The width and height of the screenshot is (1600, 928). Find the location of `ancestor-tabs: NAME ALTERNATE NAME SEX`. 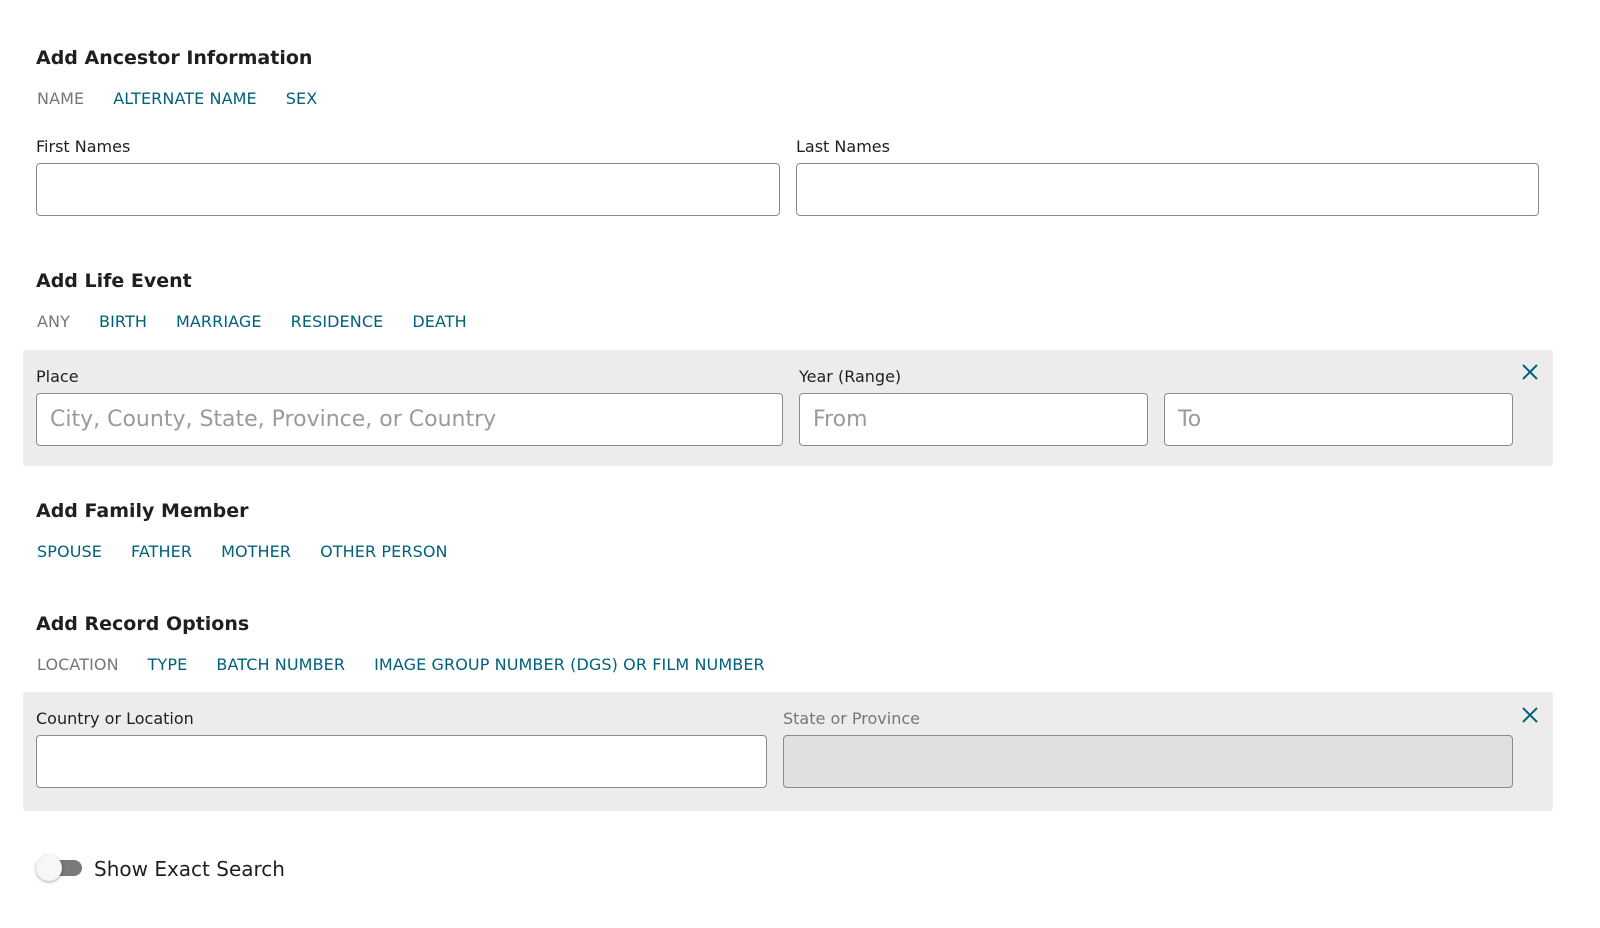

ancestor-tabs: NAME ALTERNATE NAME SEX is located at coordinates (191, 98).